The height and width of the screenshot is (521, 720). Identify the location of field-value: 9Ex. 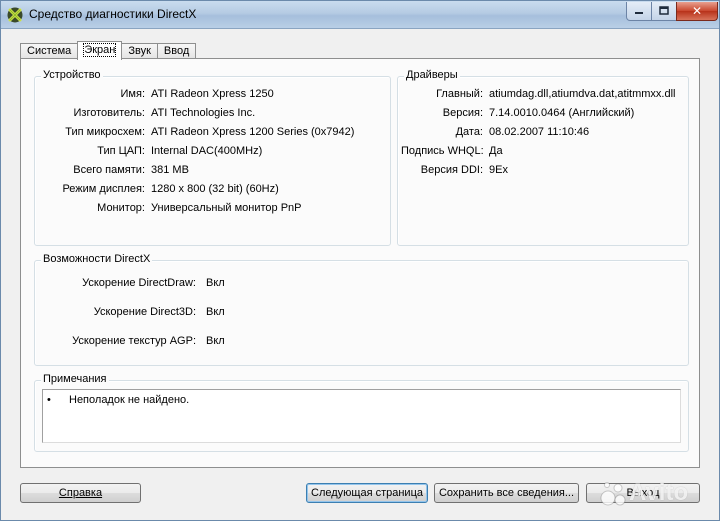
(498, 170).